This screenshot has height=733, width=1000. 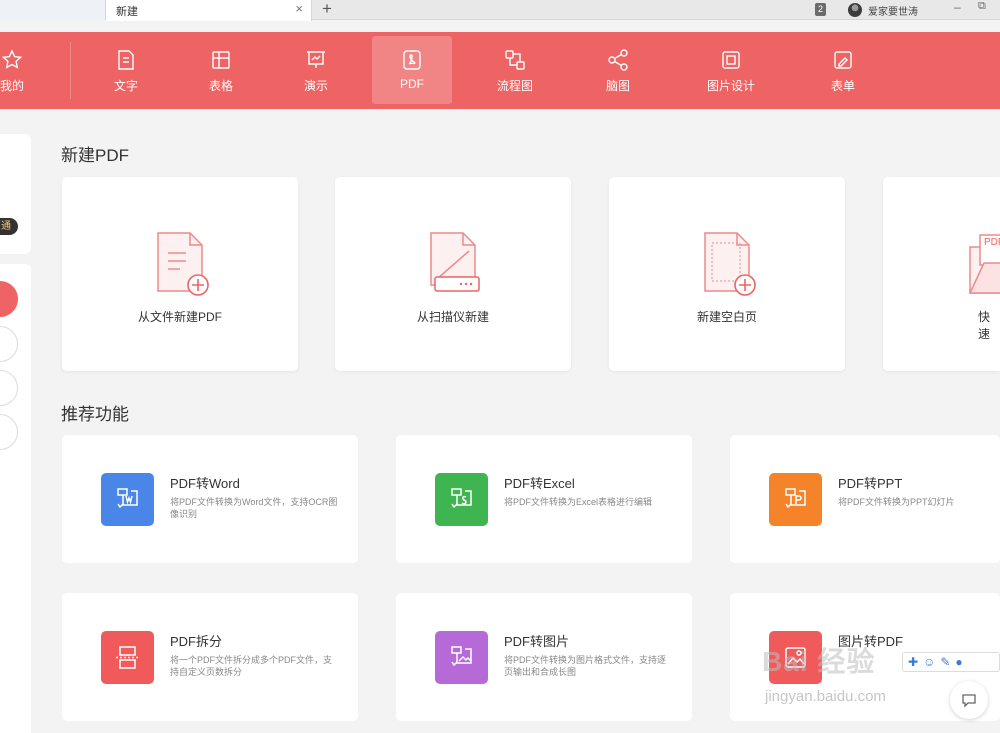 What do you see at coordinates (958, 662) in the screenshot?
I see `microphone-icon: ●` at bounding box center [958, 662].